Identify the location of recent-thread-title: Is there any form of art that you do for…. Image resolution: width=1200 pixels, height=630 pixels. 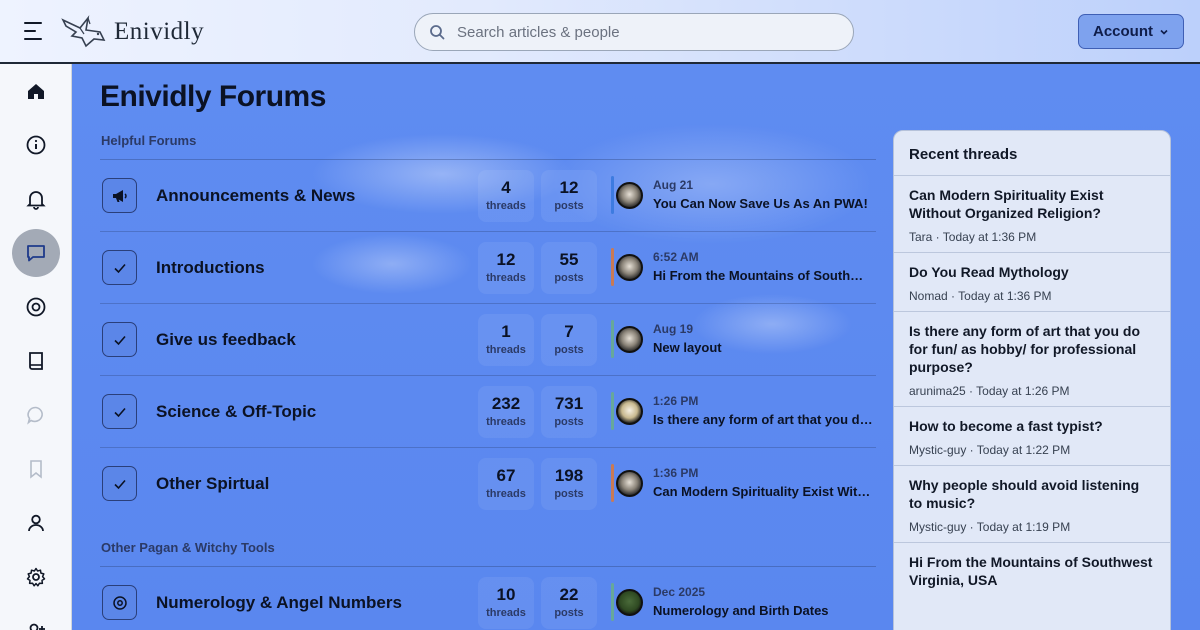
(1032, 349).